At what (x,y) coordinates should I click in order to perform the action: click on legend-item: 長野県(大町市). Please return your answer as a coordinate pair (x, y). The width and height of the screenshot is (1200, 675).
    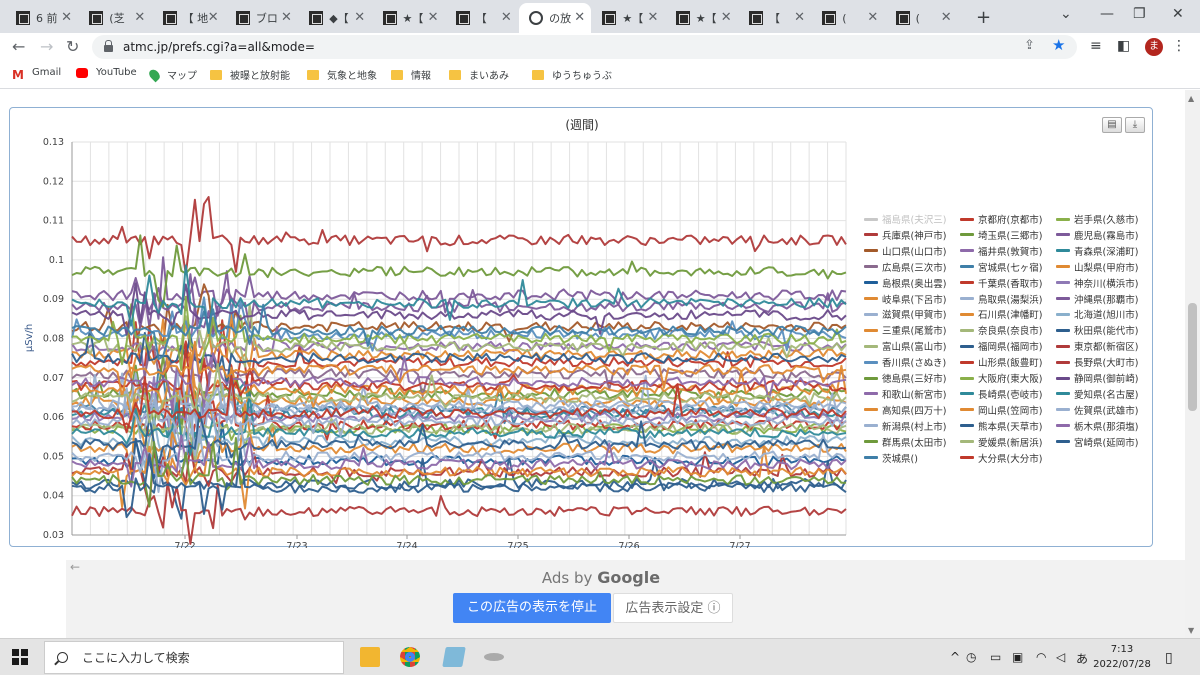
    Looking at the image, I should click on (1097, 362).